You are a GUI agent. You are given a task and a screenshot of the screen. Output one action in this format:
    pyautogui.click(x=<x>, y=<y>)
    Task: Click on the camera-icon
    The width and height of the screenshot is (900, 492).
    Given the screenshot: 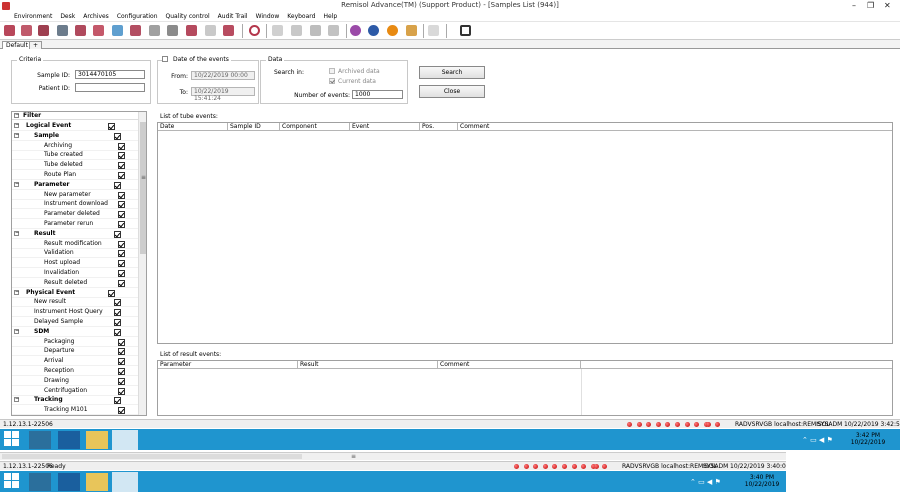 What is the action you would take?
    pyautogui.click(x=411, y=30)
    